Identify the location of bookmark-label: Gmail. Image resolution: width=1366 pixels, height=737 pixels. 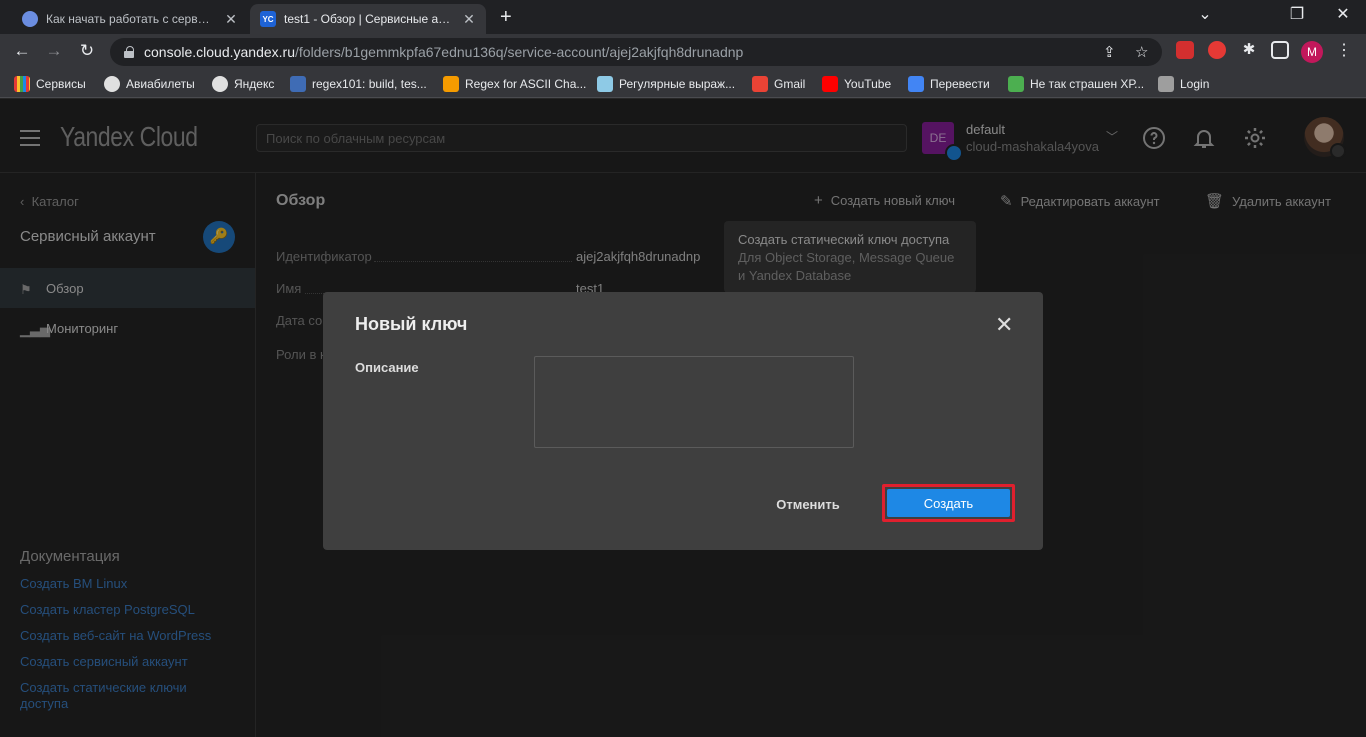
(790, 84).